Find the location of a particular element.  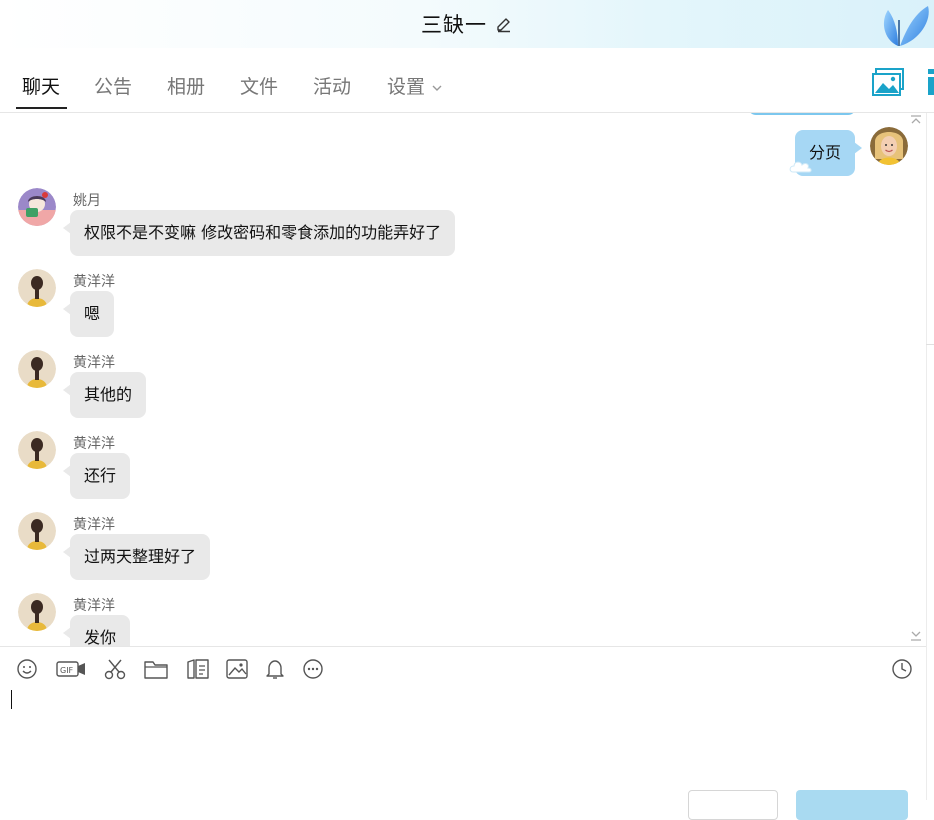

text-caret is located at coordinates (11, 699).